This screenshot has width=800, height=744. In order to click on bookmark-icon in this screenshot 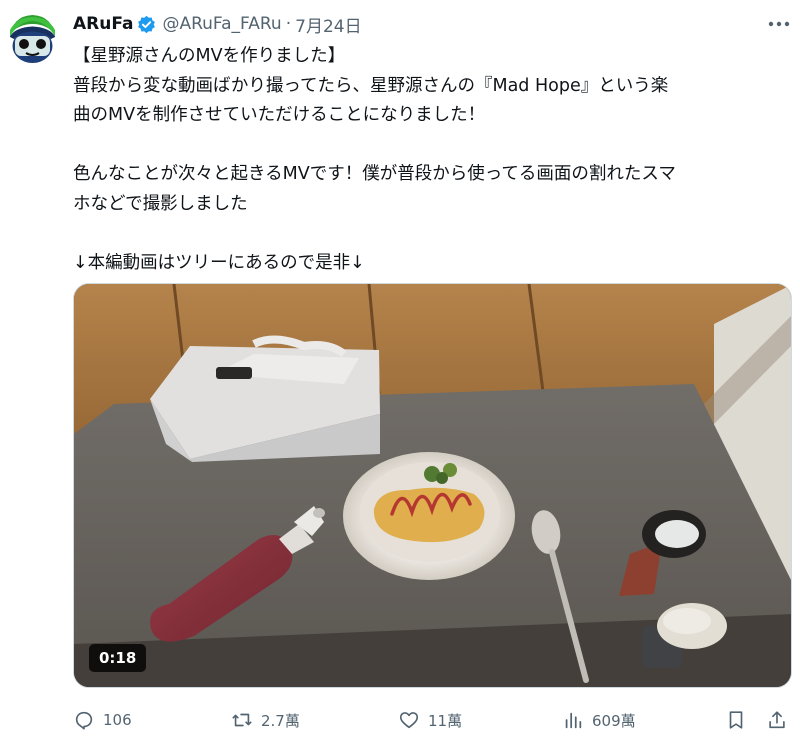, I will do `click(736, 720)`.